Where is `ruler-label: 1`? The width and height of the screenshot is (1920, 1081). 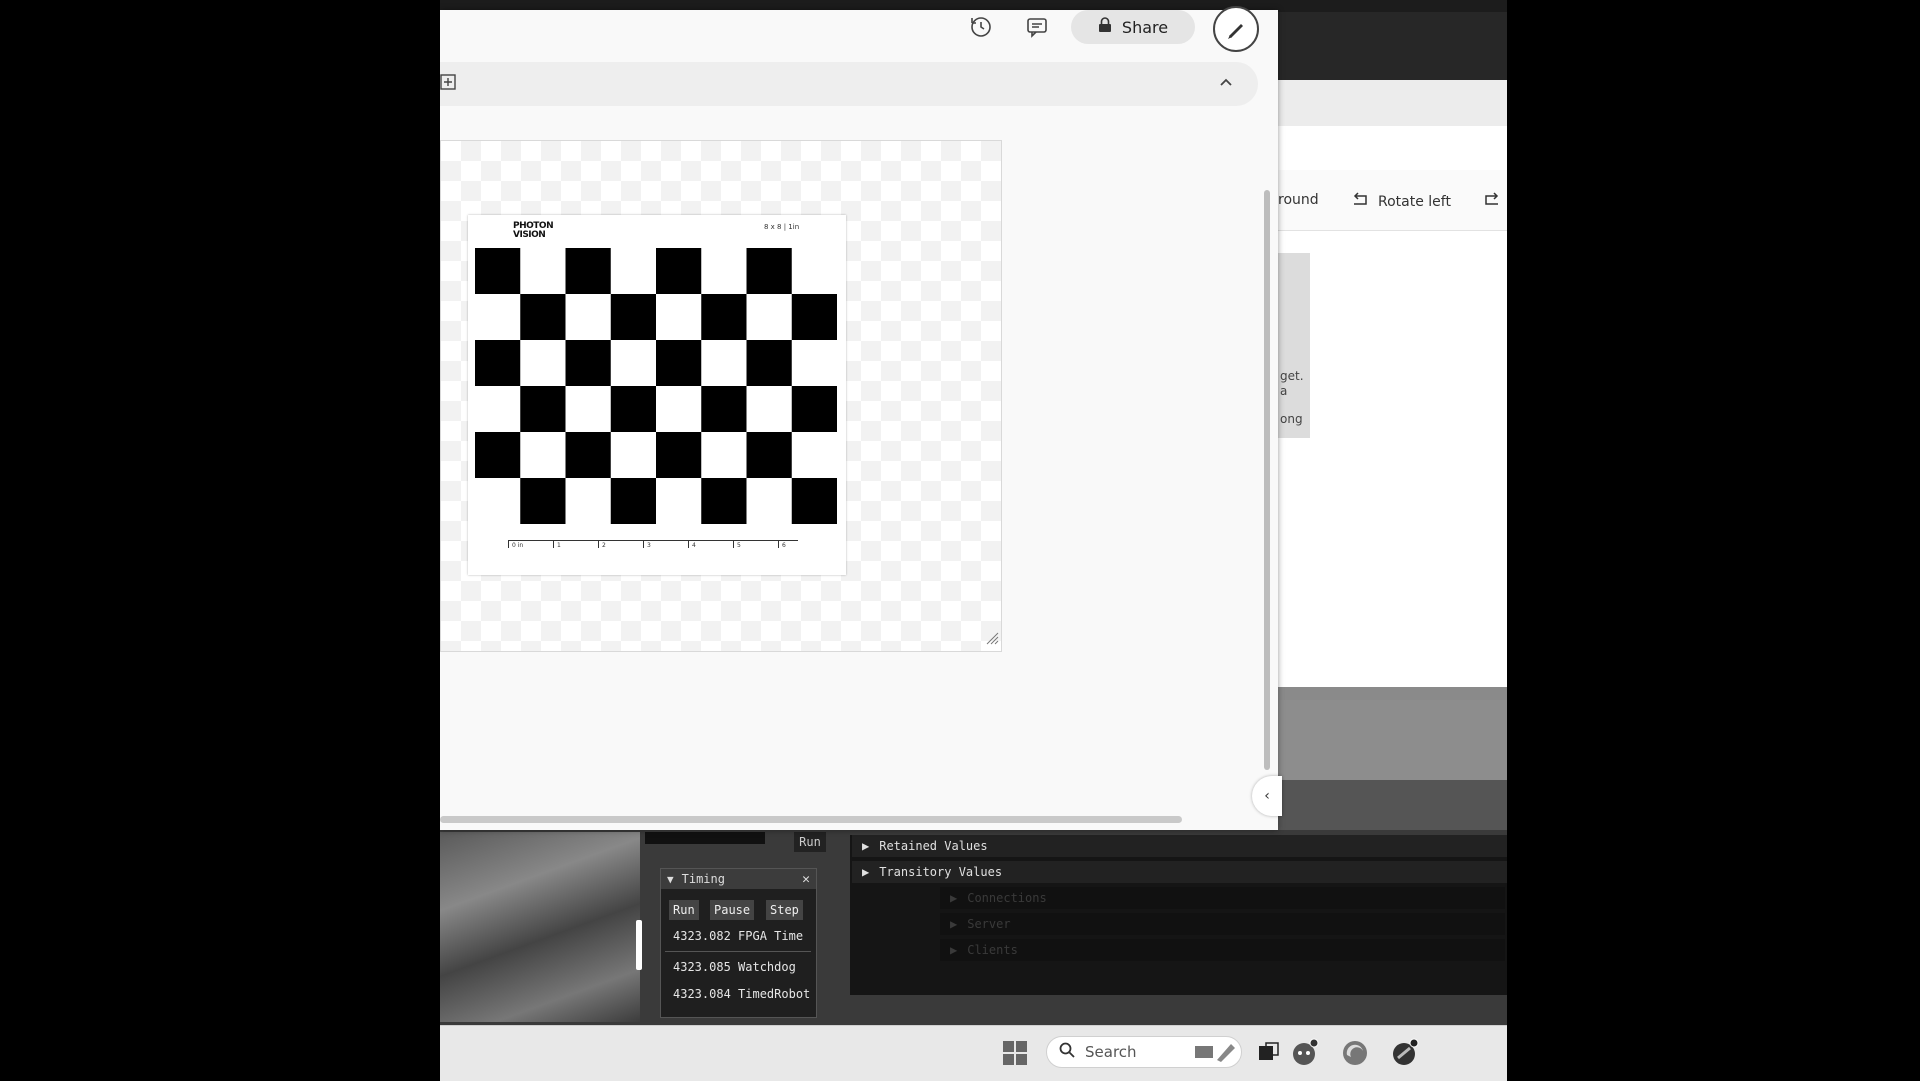
ruler-label: 1 is located at coordinates (559, 545).